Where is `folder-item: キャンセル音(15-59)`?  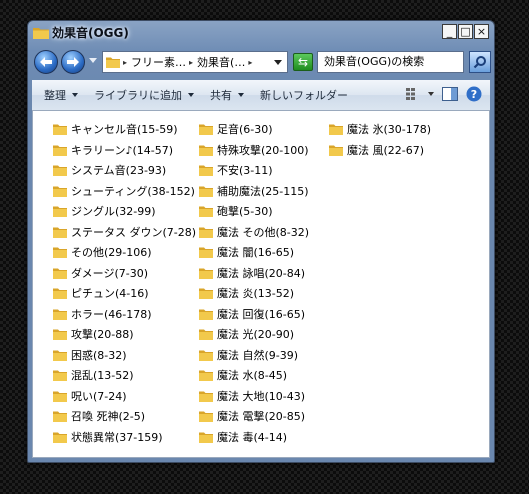 folder-item: キャンセル音(15-59) is located at coordinates (124, 129).